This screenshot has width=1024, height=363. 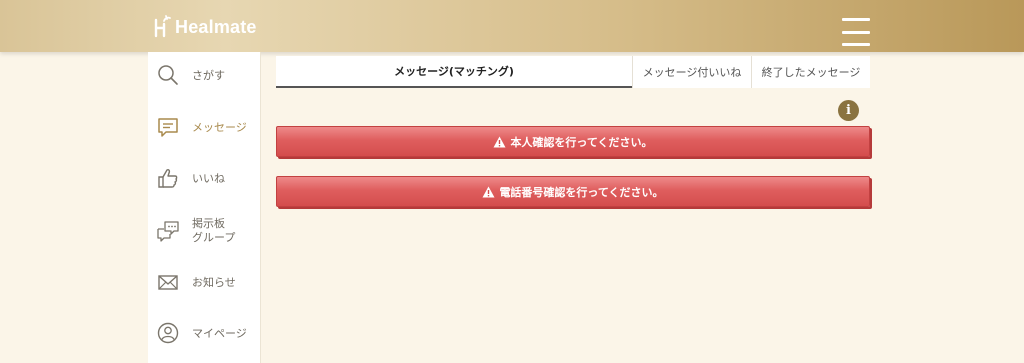 I want to click on thumbs-up-icon, so click(x=168, y=178).